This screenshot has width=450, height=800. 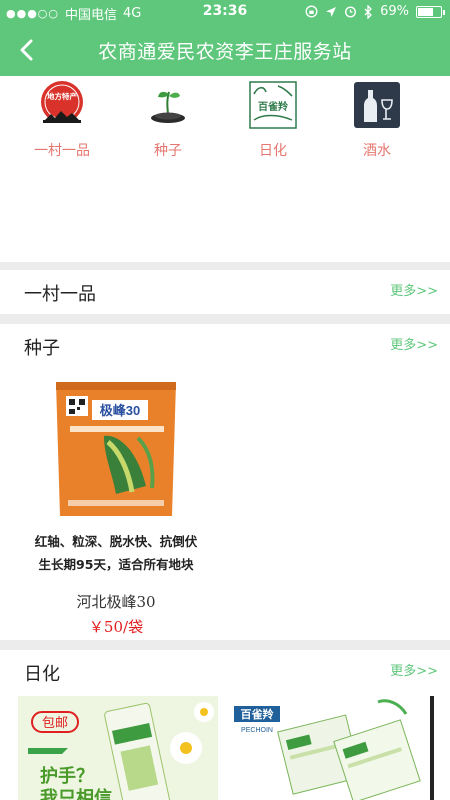 What do you see at coordinates (60, 294) in the screenshot?
I see `section-title: 一村一品` at bounding box center [60, 294].